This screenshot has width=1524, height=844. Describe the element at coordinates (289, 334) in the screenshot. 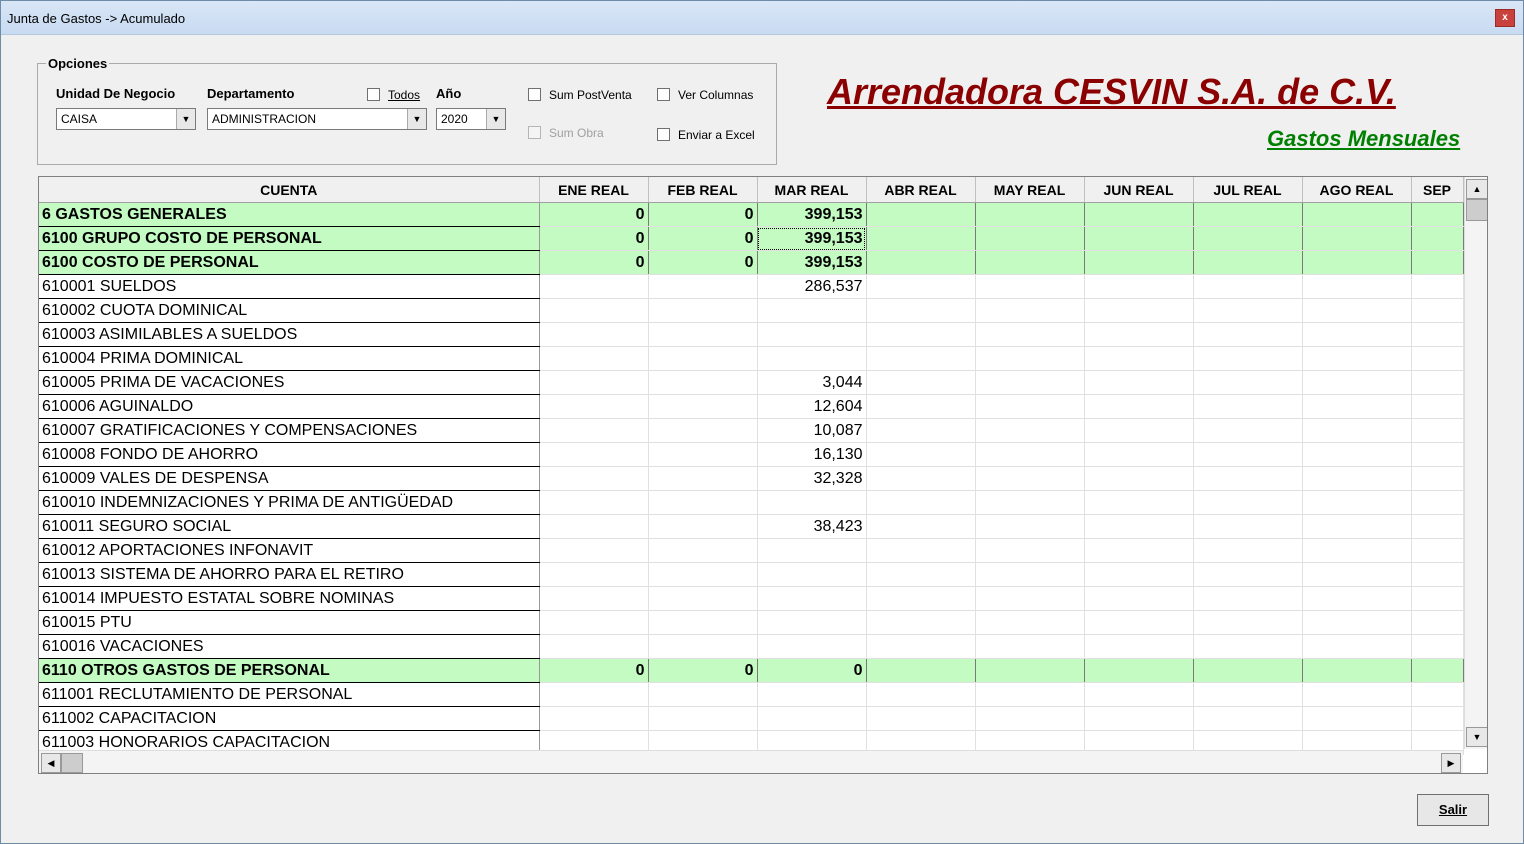

I see `account-cell: 610003 ASIMILABLES A SUELDOS` at that location.